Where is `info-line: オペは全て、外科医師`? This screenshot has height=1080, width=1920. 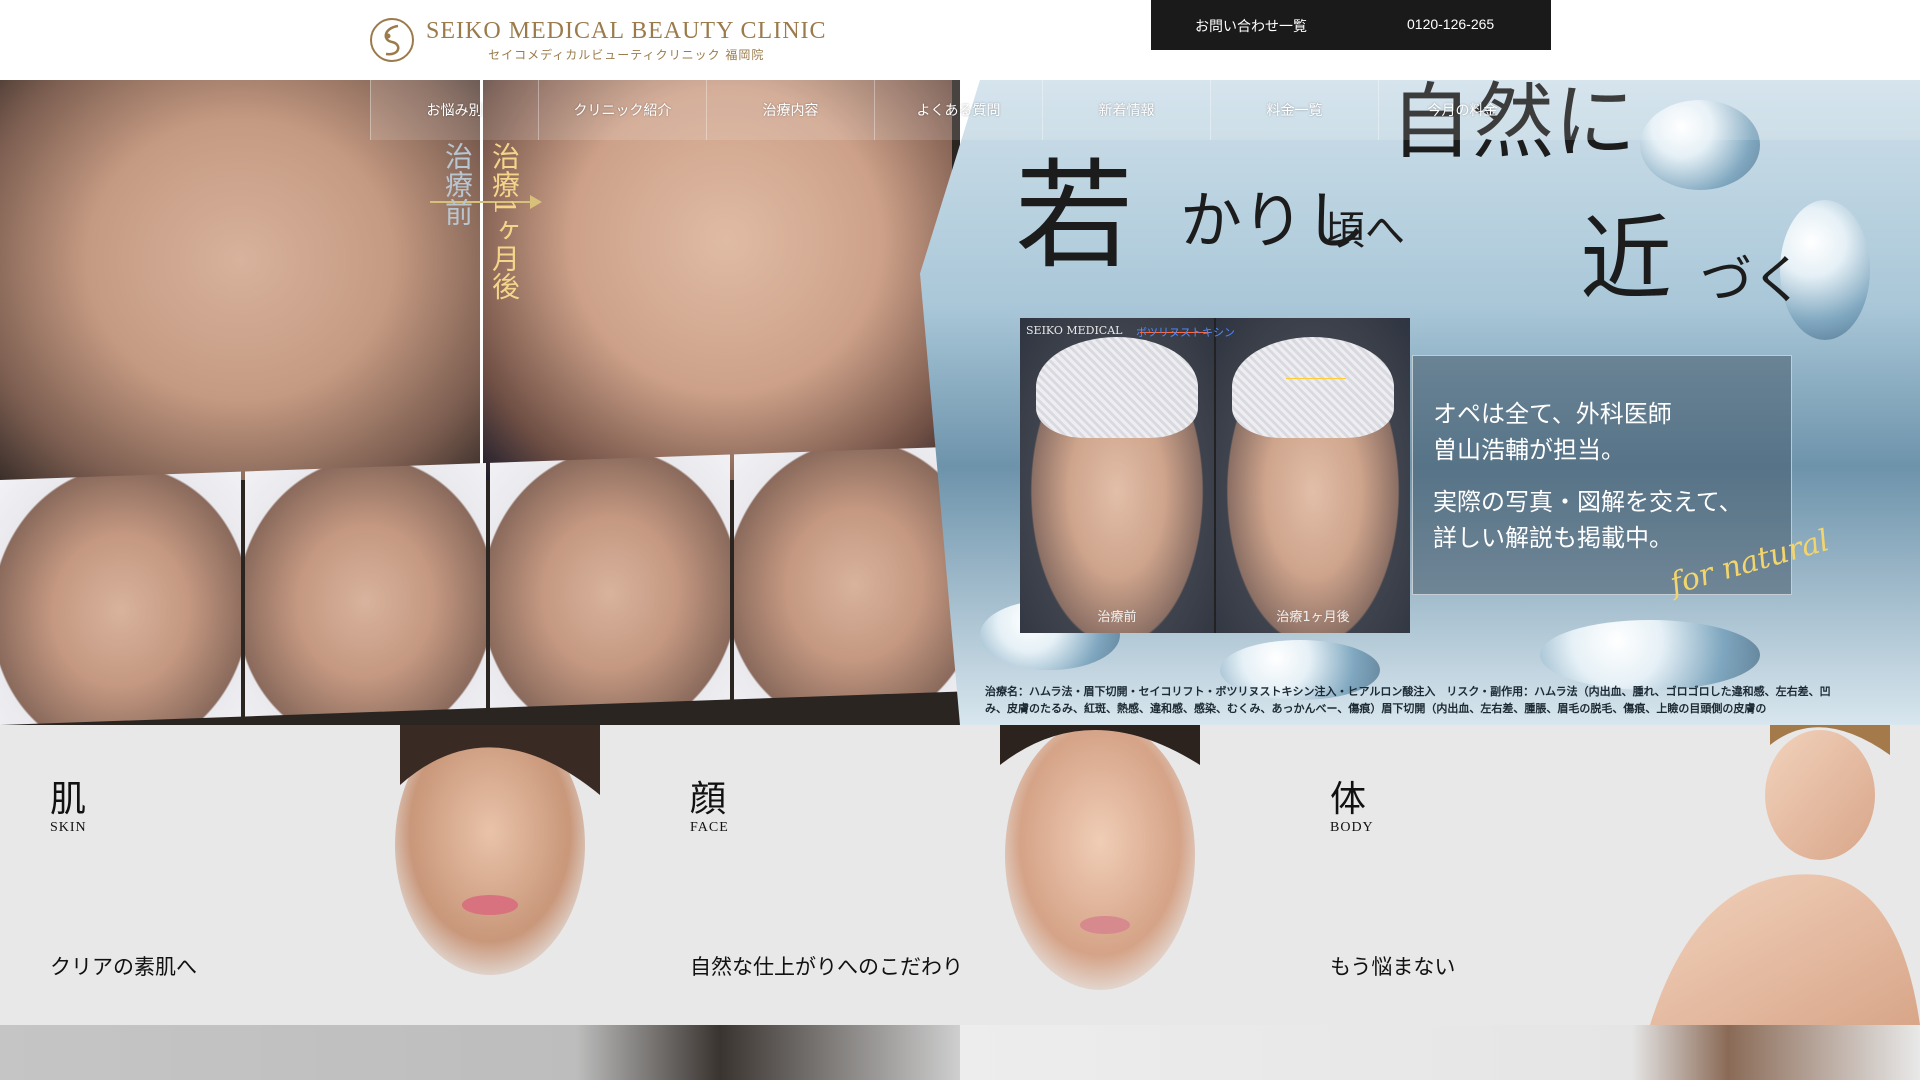 info-line: オペは全て、外科医師 is located at coordinates (1552, 414).